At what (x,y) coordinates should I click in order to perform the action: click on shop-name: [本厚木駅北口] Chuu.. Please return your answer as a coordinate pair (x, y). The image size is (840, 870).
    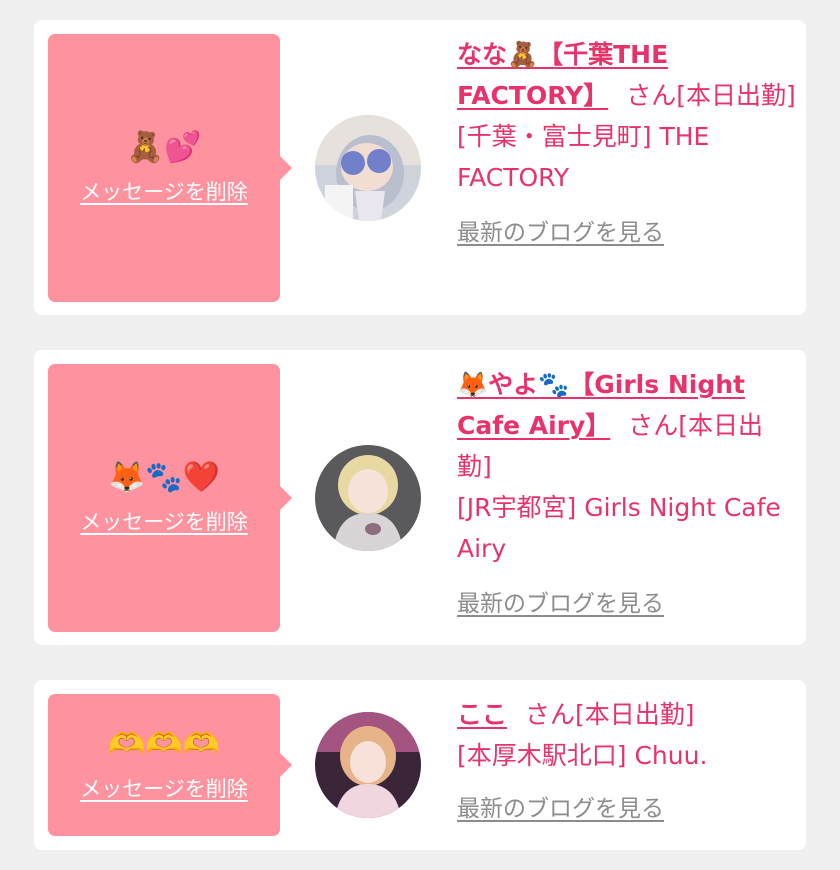
    Looking at the image, I should click on (582, 755).